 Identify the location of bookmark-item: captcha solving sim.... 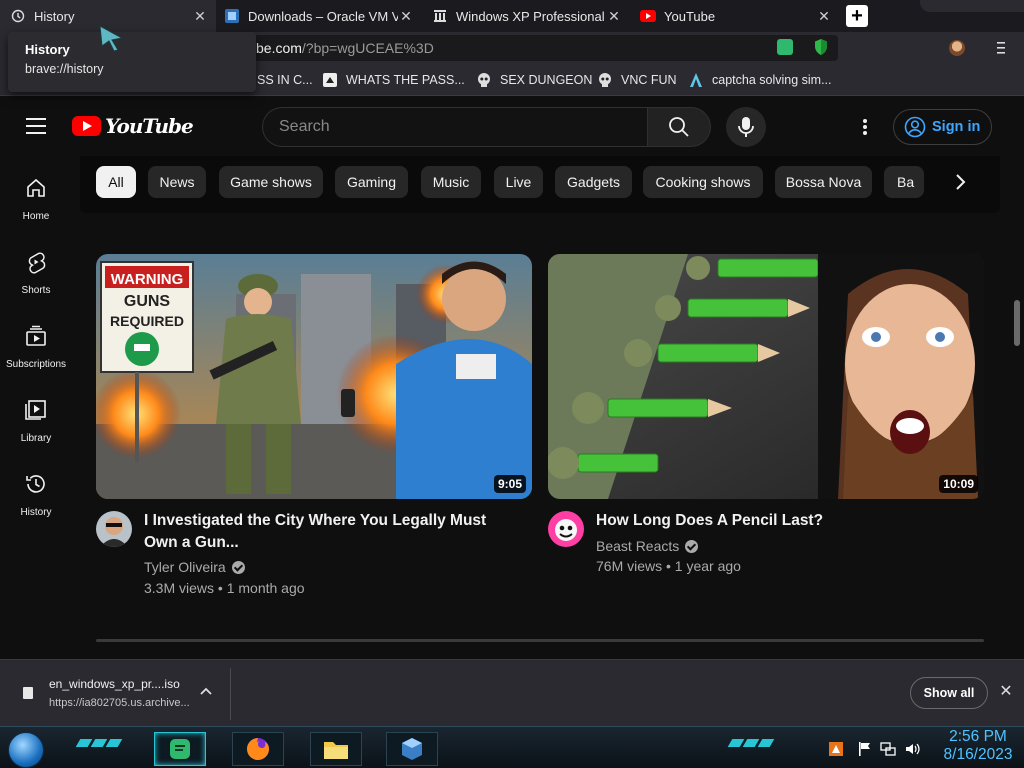
(760, 80).